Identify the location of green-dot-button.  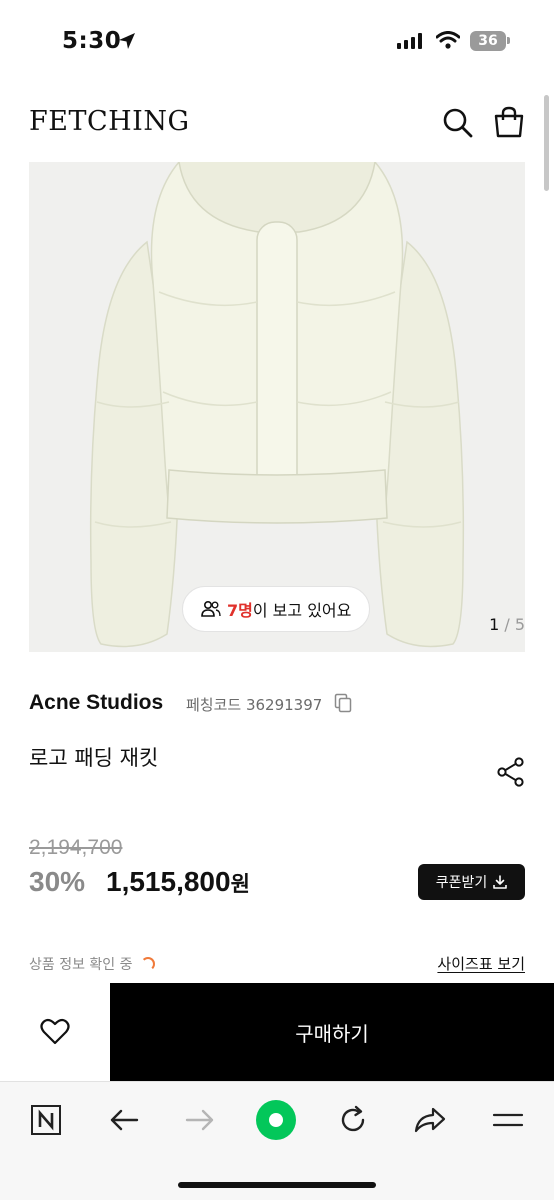
(276, 1120).